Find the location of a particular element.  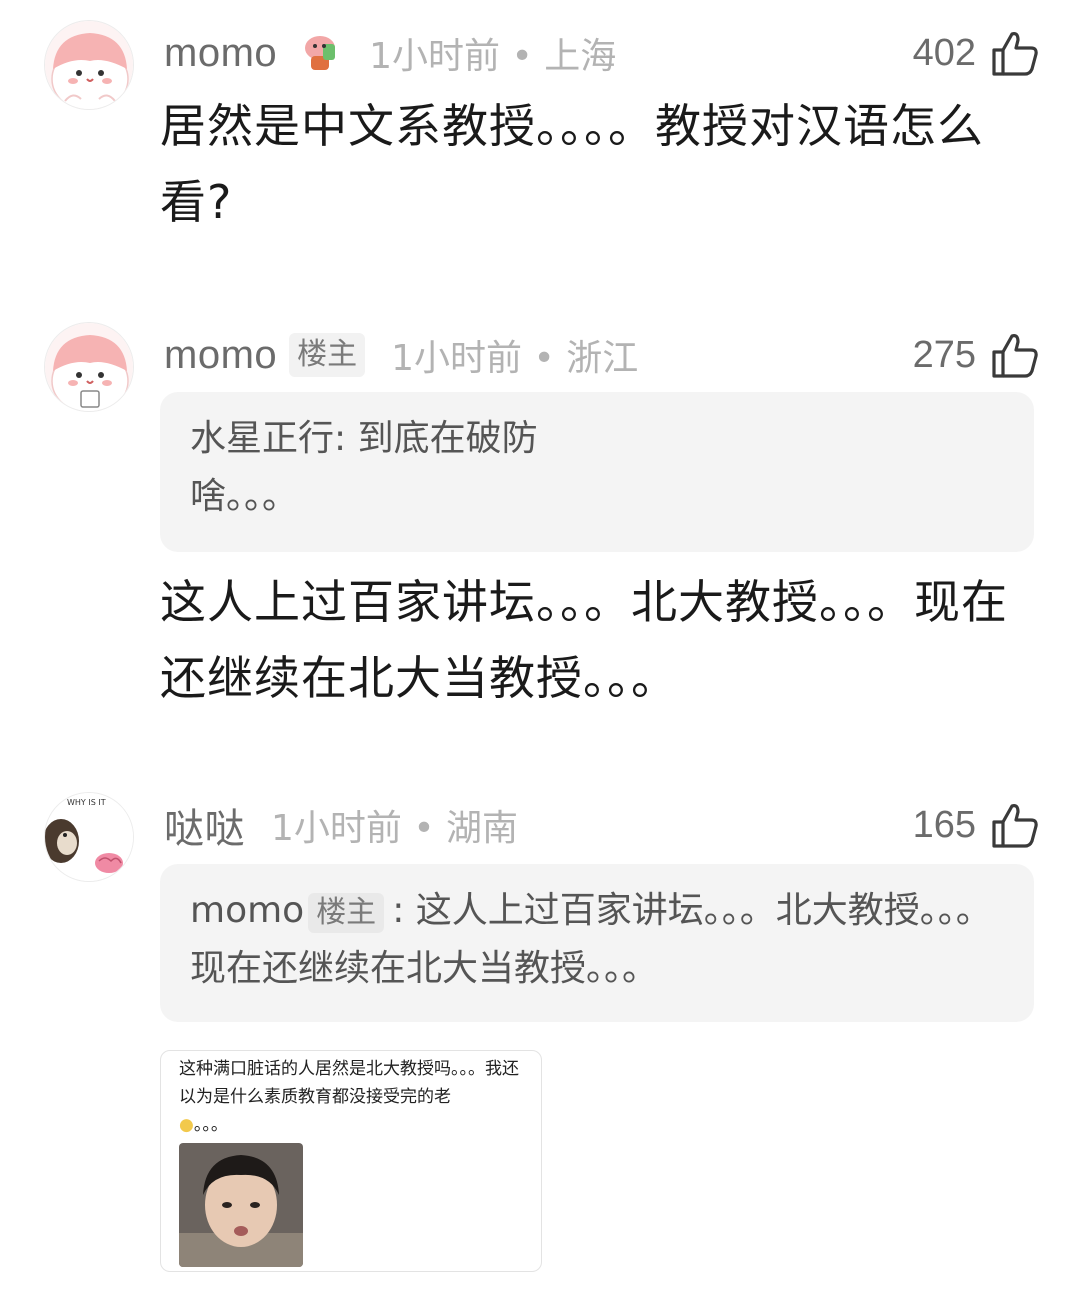

comment-meta: 1小时前 • 湖南 is located at coordinates (394, 825).